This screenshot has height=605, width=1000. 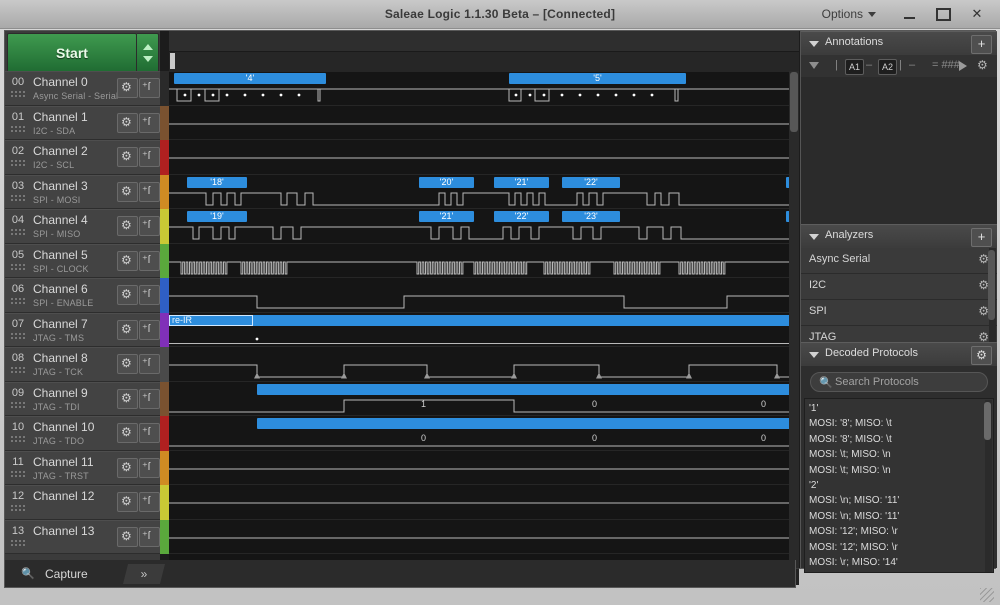 What do you see at coordinates (981, 355) in the screenshot?
I see `decoded-settings-button: ⚙` at bounding box center [981, 355].